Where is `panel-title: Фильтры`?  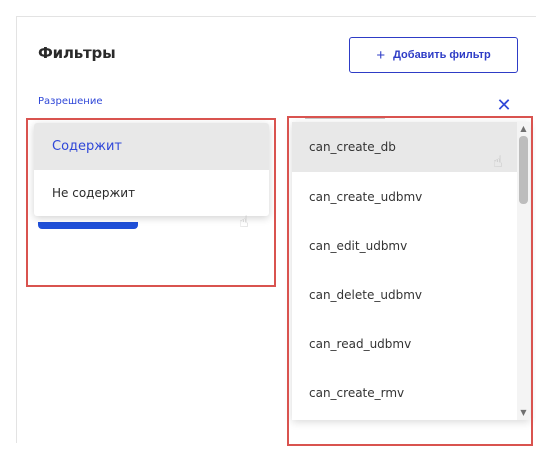
panel-title: Фильтры is located at coordinates (77, 53).